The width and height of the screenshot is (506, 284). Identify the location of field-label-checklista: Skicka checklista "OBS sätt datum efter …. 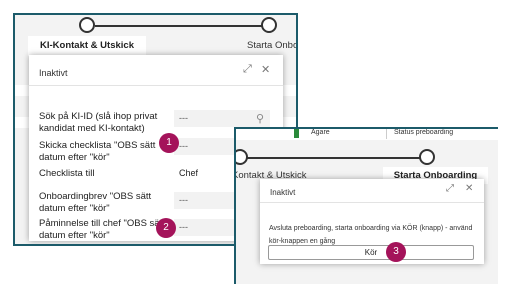
(97, 151).